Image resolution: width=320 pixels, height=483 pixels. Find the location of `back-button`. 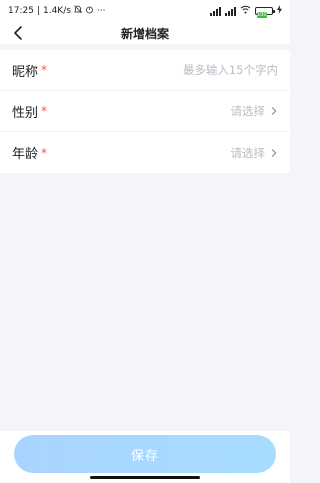

back-button is located at coordinates (18, 33).